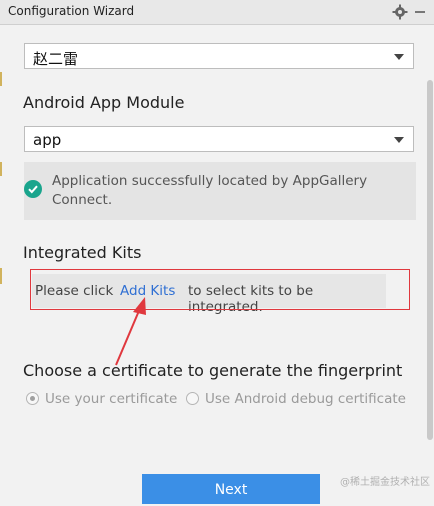 Image resolution: width=434 pixels, height=506 pixels. Describe the element at coordinates (192, 398) in the screenshot. I see `radio-debug-certificate` at that location.